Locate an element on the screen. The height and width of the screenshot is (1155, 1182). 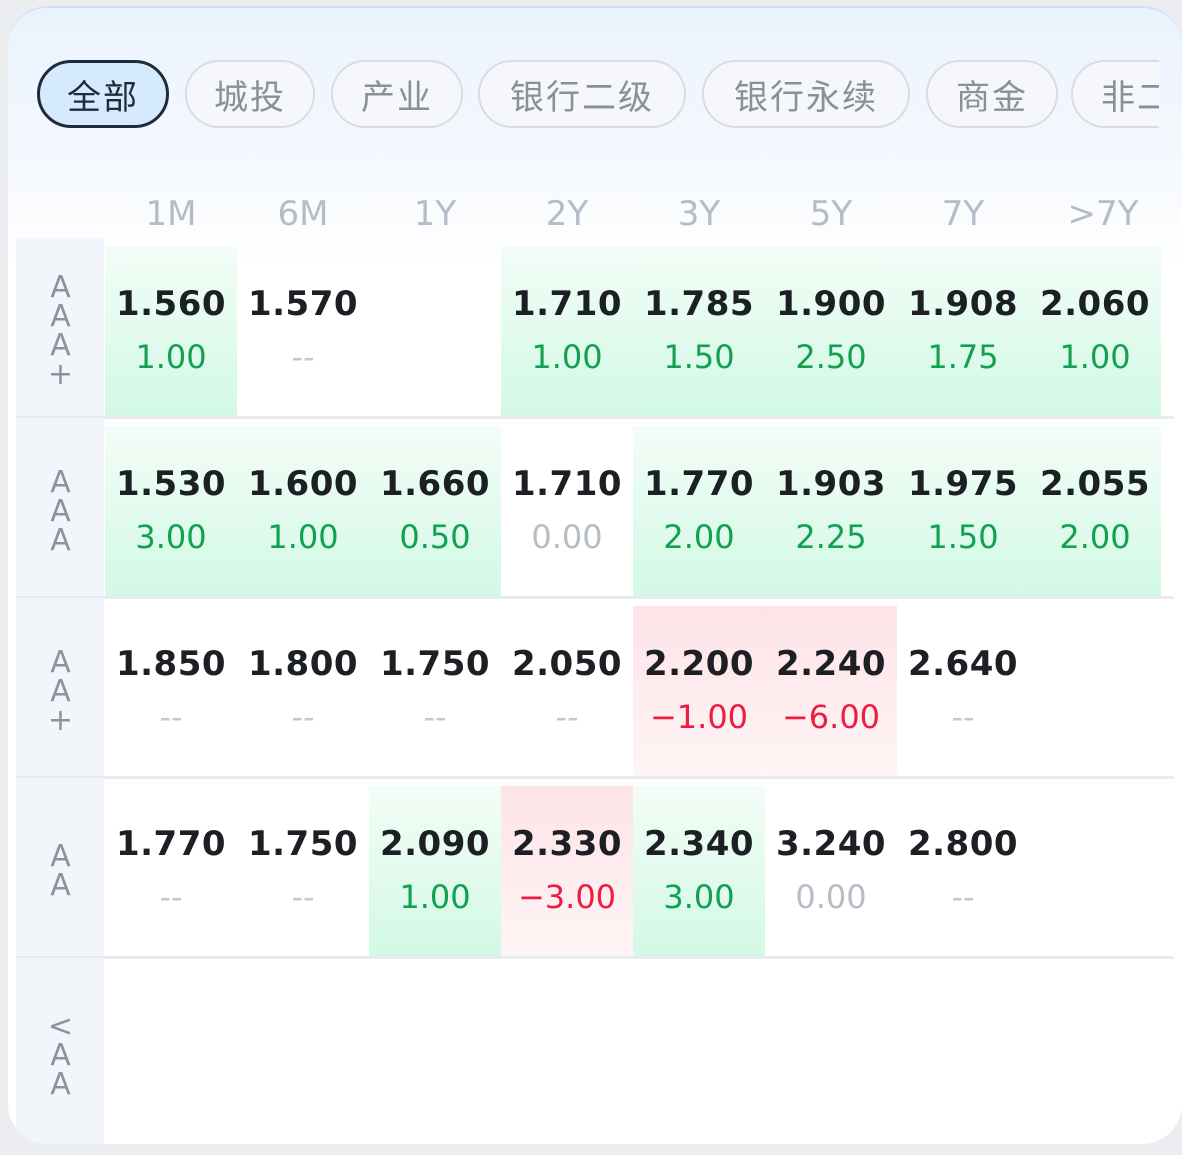
rating-label-text: AA+ is located at coordinates (60, 688).